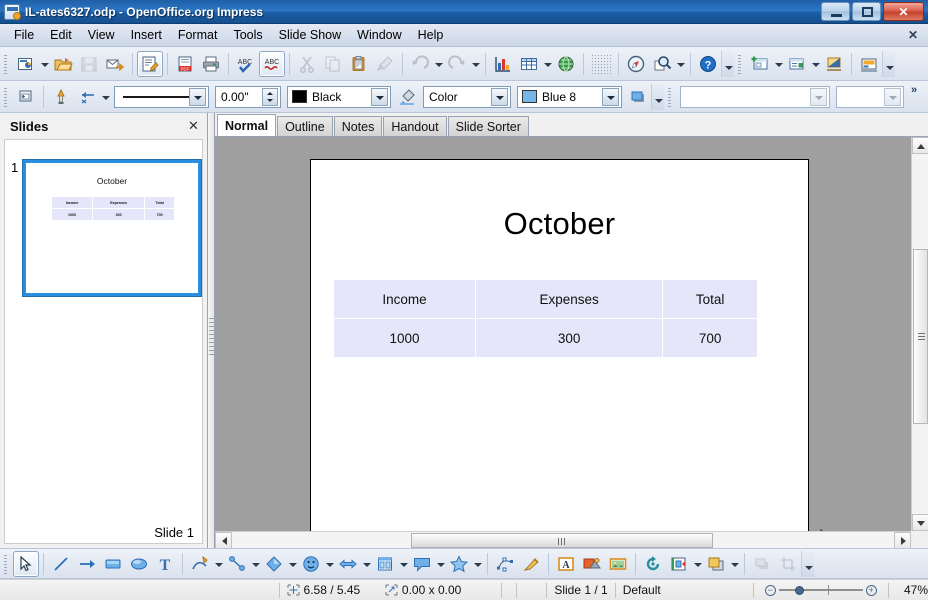 This screenshot has width=928, height=600. What do you see at coordinates (760, 64) in the screenshot?
I see `new-slide-icon` at bounding box center [760, 64].